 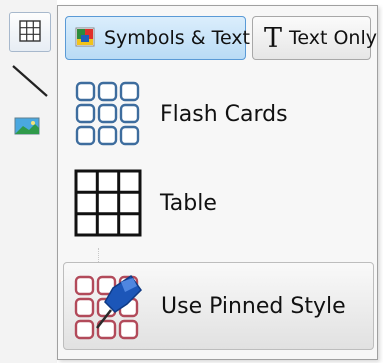 I want to click on use-pinned-style-label: Use Pinned Style, so click(x=253, y=306).